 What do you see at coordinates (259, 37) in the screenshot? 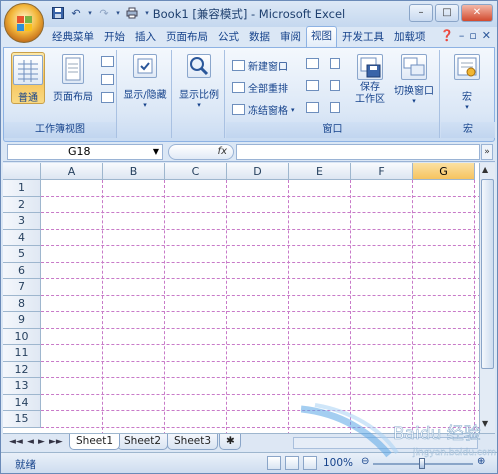
I see `tab-data: 数据` at bounding box center [259, 37].